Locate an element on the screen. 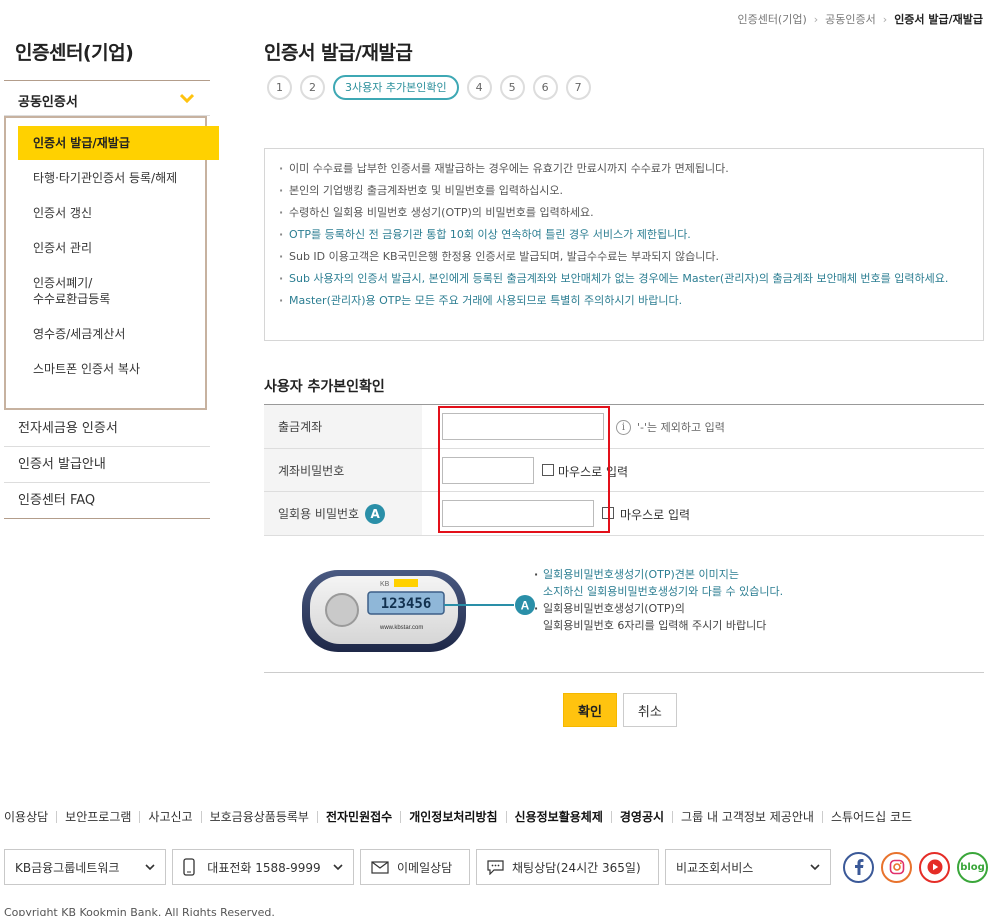 Image resolution: width=1001 pixels, height=916 pixels. otp-label: 일회용 비밀번호 A is located at coordinates (343, 513).